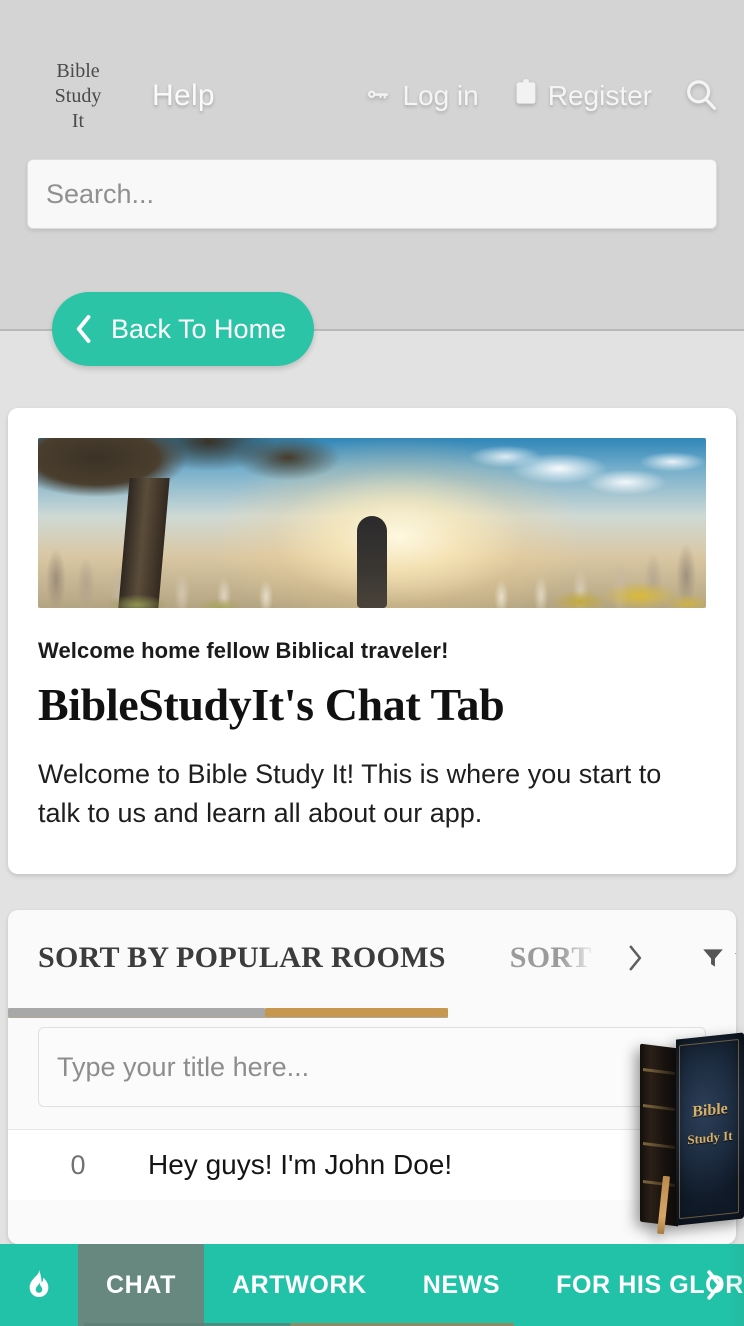  What do you see at coordinates (183, 96) in the screenshot?
I see `nav-item-help: Help` at bounding box center [183, 96].